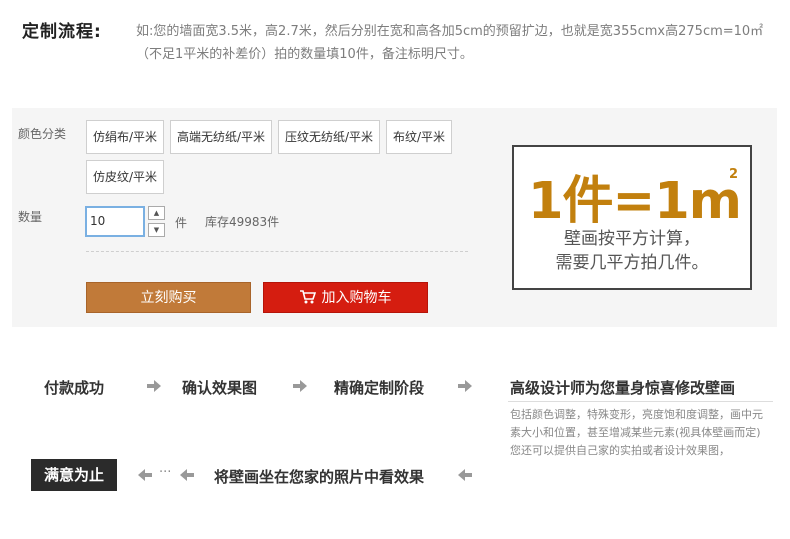 This screenshot has height=539, width=790. What do you see at coordinates (640, 401) in the screenshot?
I see `step-divider` at bounding box center [640, 401].